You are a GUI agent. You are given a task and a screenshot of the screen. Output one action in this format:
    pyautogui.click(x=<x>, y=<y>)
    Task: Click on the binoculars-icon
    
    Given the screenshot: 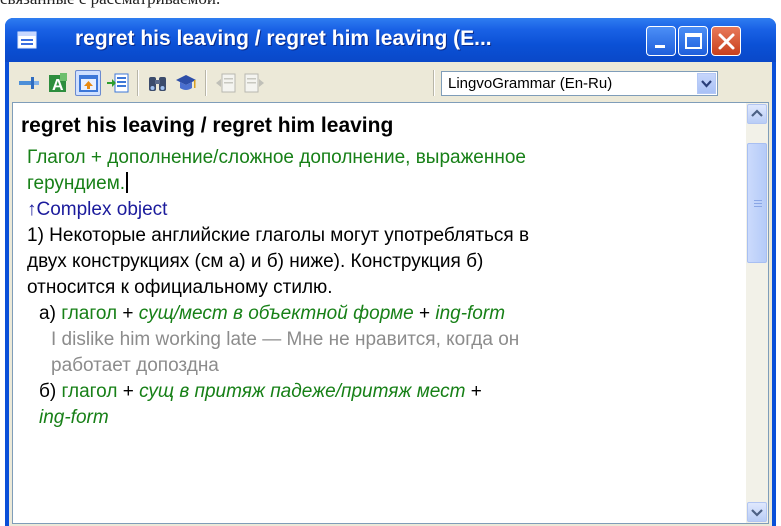 What is the action you would take?
    pyautogui.click(x=157, y=84)
    